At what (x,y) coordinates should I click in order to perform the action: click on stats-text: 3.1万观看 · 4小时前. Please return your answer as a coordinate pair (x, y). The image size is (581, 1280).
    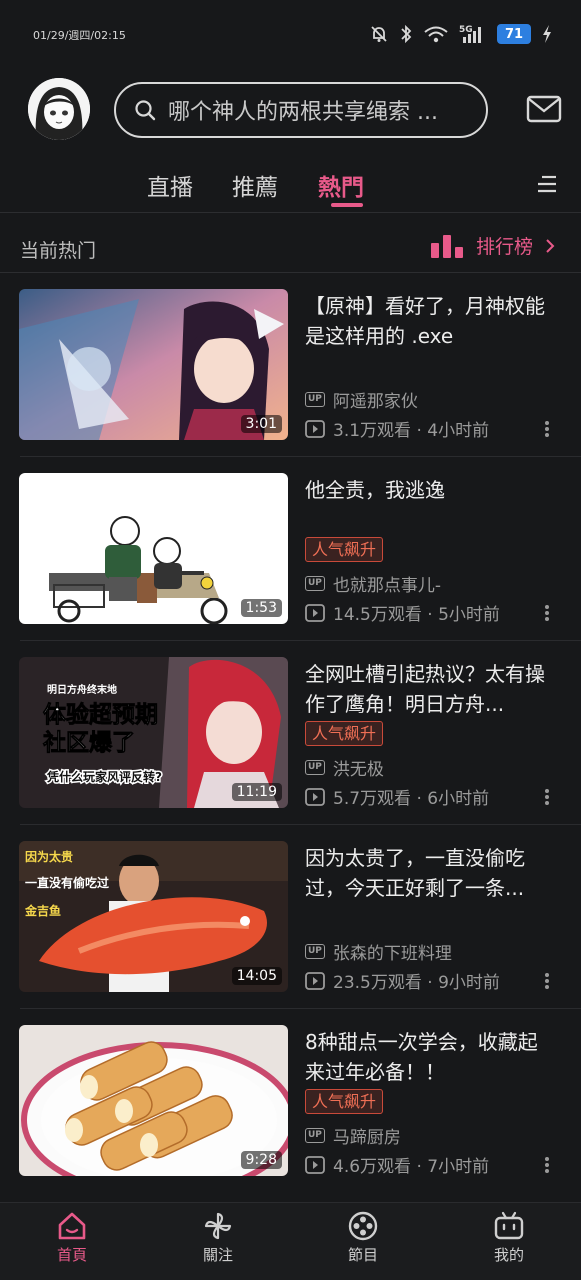
    Looking at the image, I should click on (411, 431).